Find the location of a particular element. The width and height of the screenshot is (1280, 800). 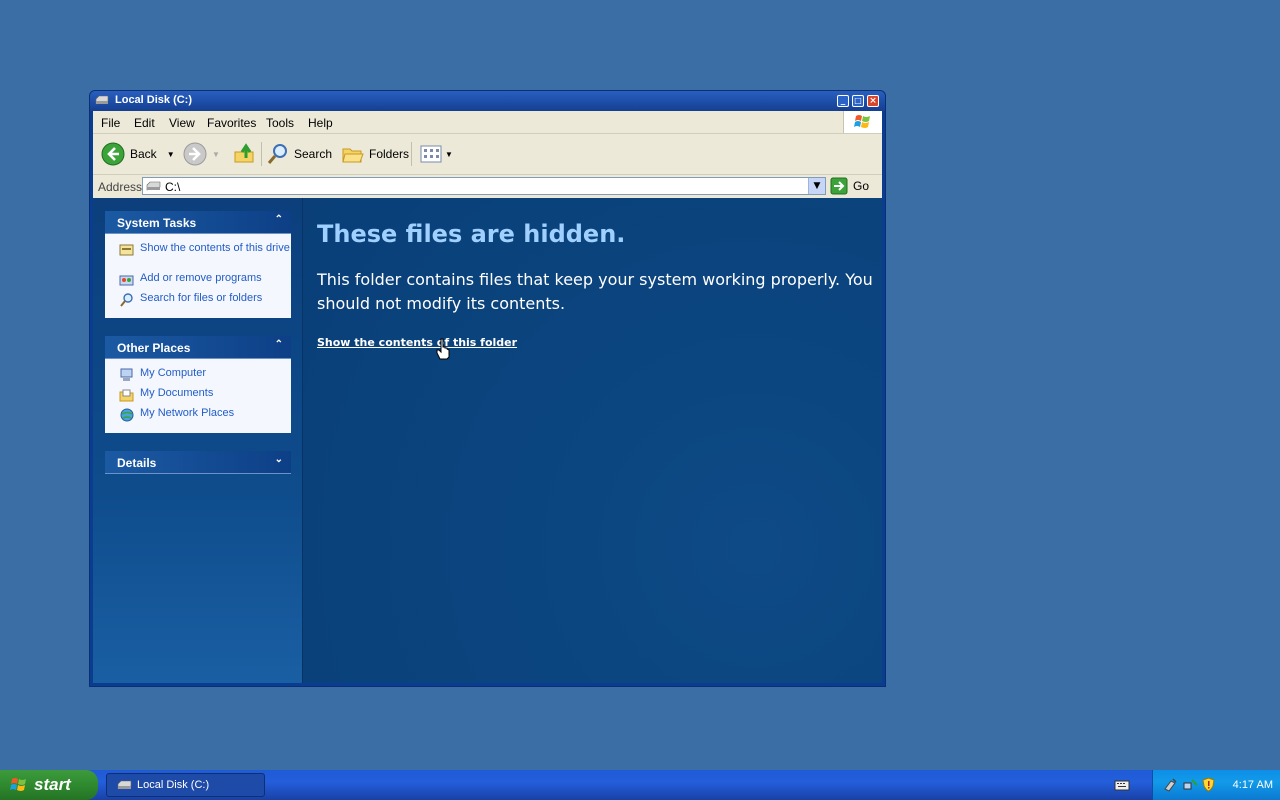

up-folder-icon is located at coordinates (244, 153).